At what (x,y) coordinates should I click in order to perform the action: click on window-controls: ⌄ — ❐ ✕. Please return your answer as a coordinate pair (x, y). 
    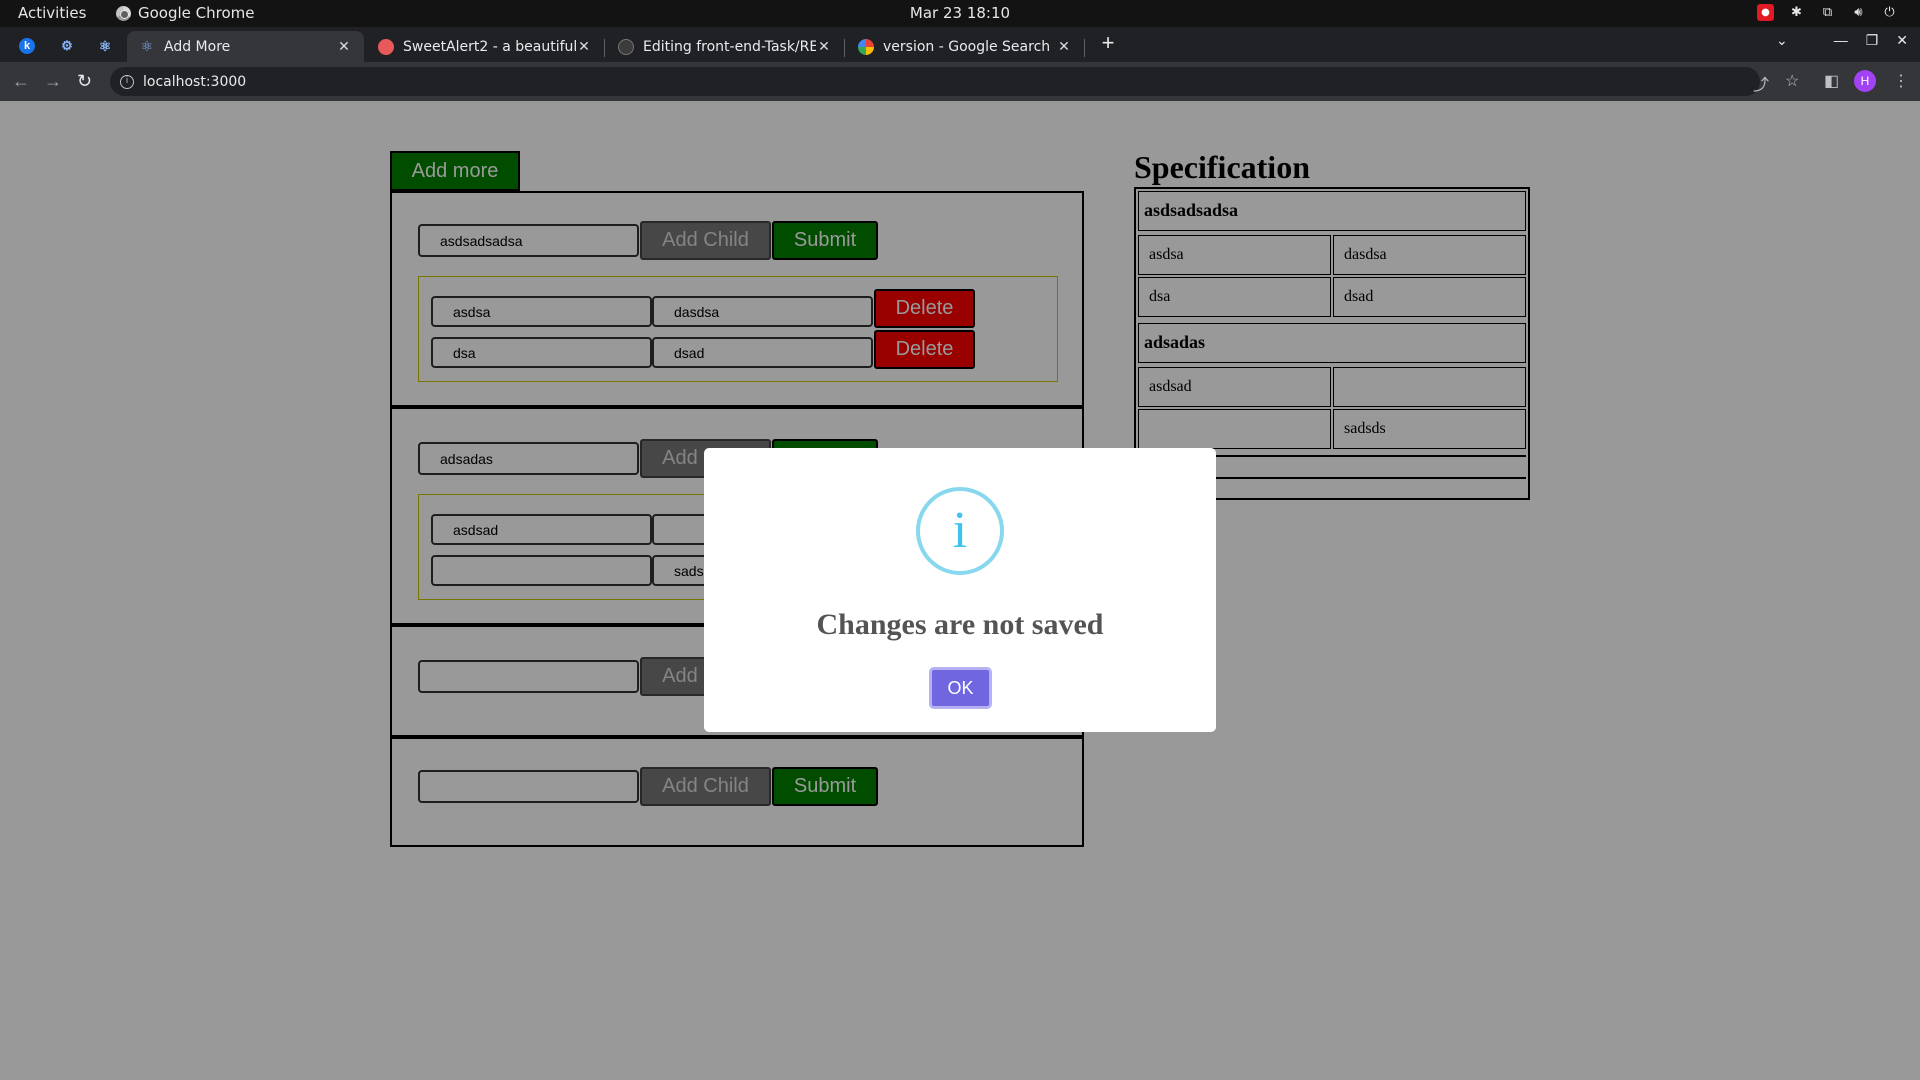
    Looking at the image, I should click on (1842, 40).